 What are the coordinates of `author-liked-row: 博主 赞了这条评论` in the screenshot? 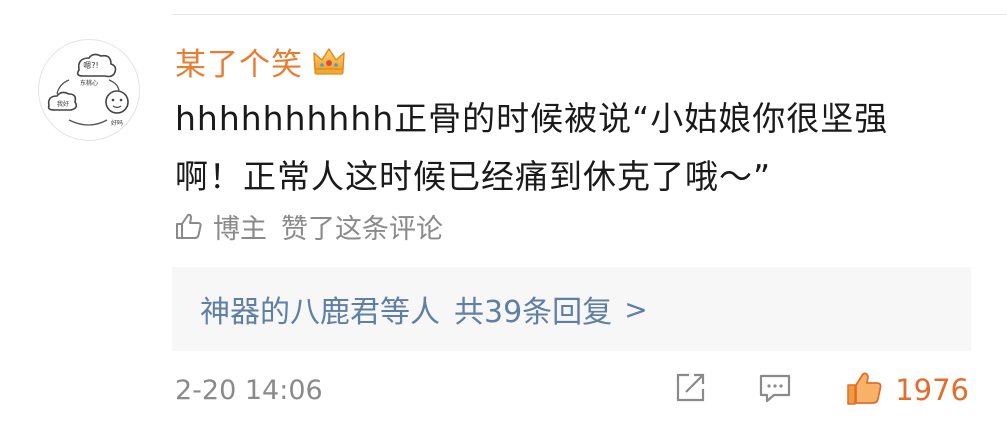 It's located at (308, 226).